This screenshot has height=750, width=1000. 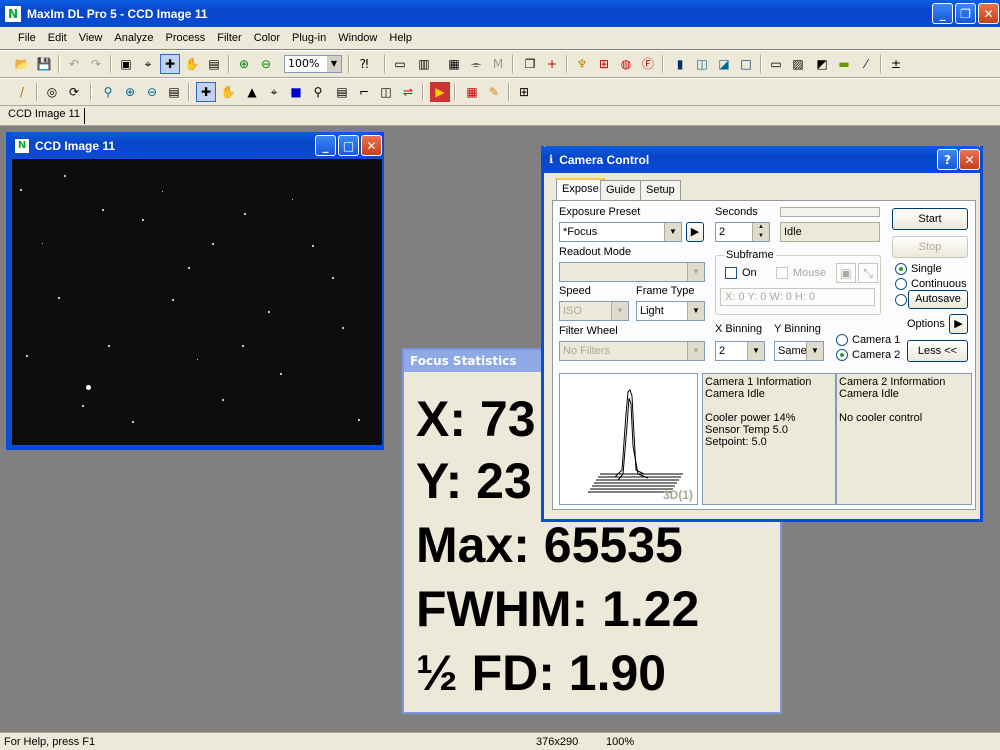 I want to click on redo-icon: ↷, so click(x=96, y=64).